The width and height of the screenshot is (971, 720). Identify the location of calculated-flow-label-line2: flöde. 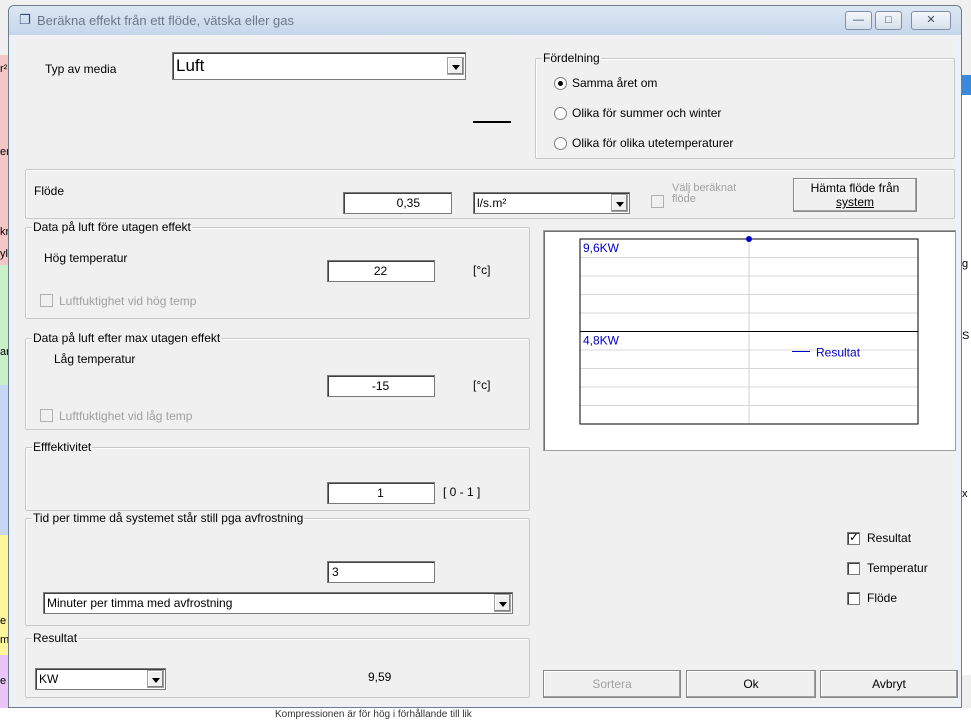
(684, 199).